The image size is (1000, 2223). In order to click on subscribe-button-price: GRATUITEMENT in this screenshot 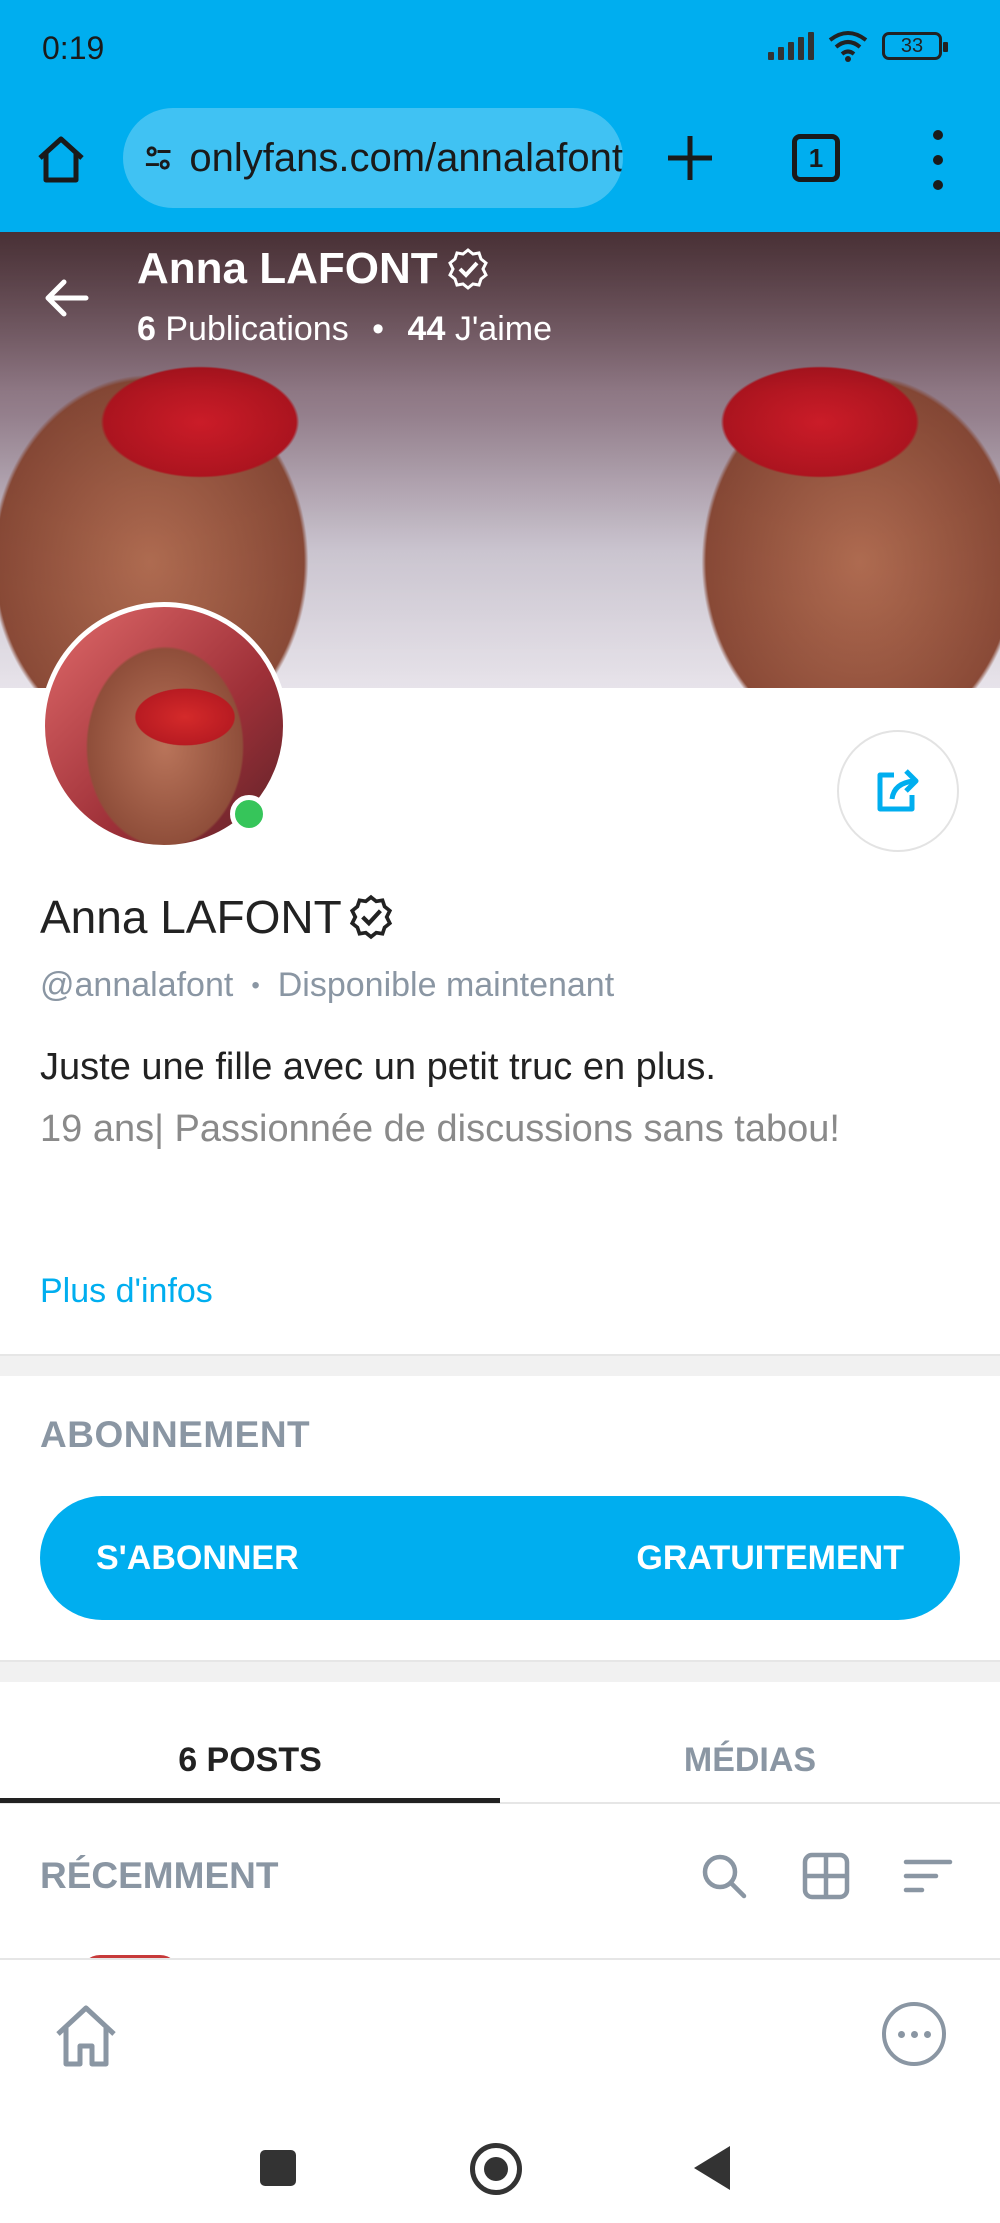, I will do `click(770, 1557)`.